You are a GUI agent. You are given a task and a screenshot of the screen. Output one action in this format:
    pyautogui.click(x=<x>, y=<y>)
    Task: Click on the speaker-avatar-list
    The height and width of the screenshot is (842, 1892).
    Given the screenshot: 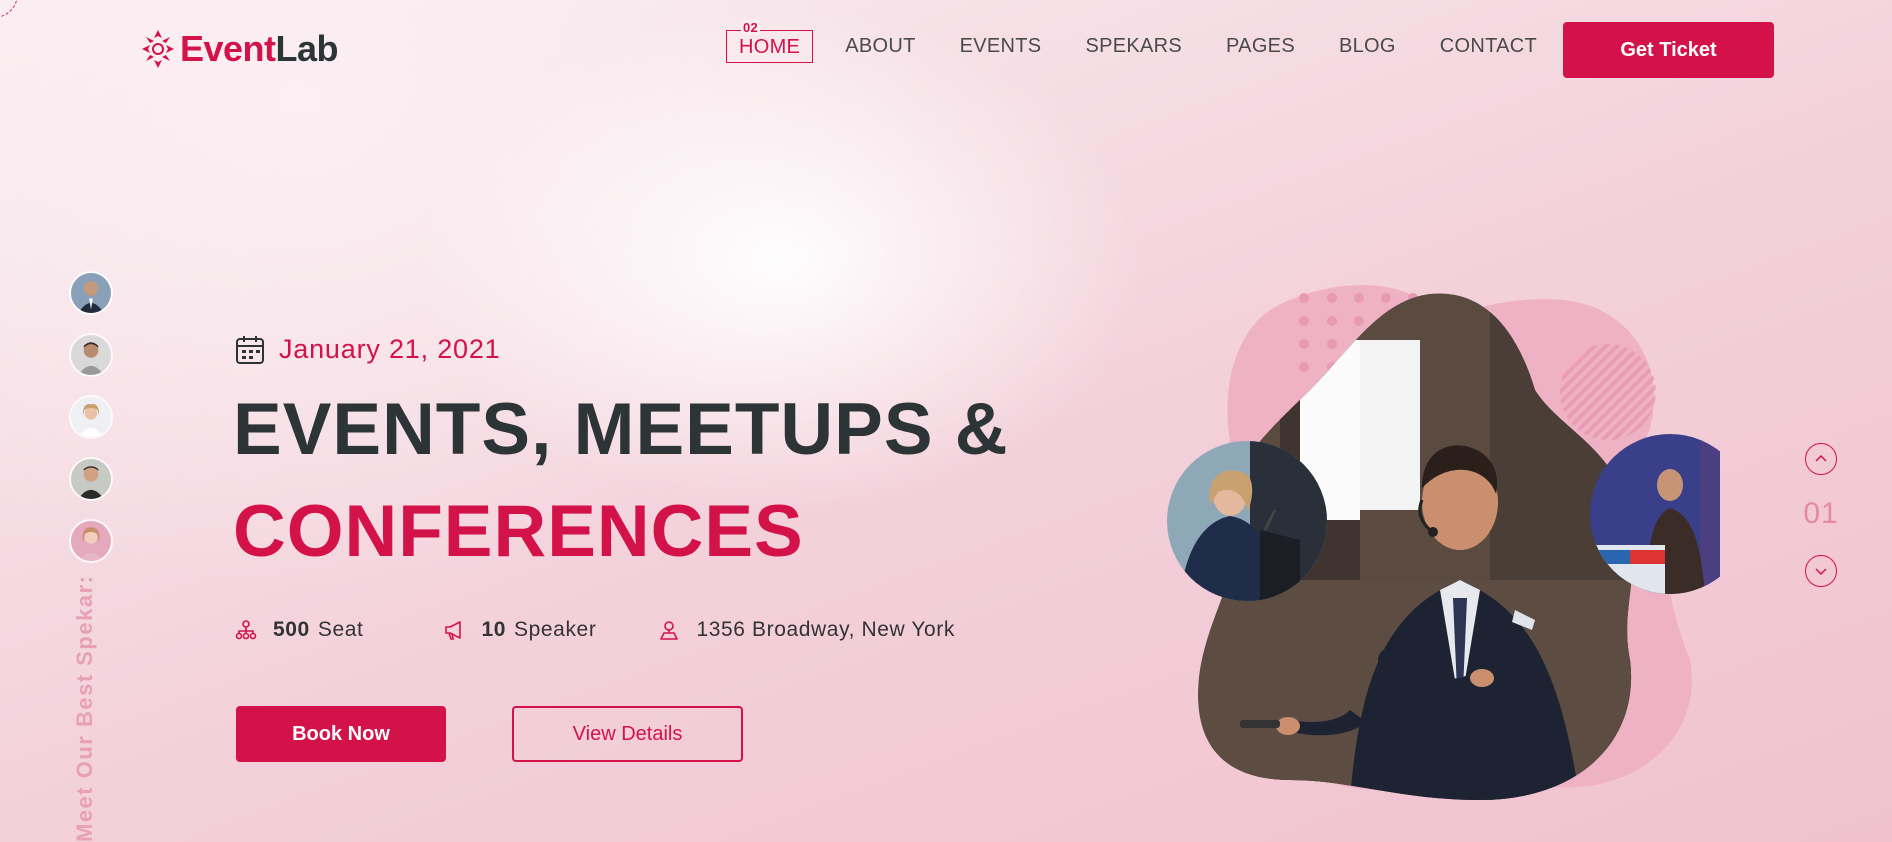 What is the action you would take?
    pyautogui.click(x=91, y=417)
    